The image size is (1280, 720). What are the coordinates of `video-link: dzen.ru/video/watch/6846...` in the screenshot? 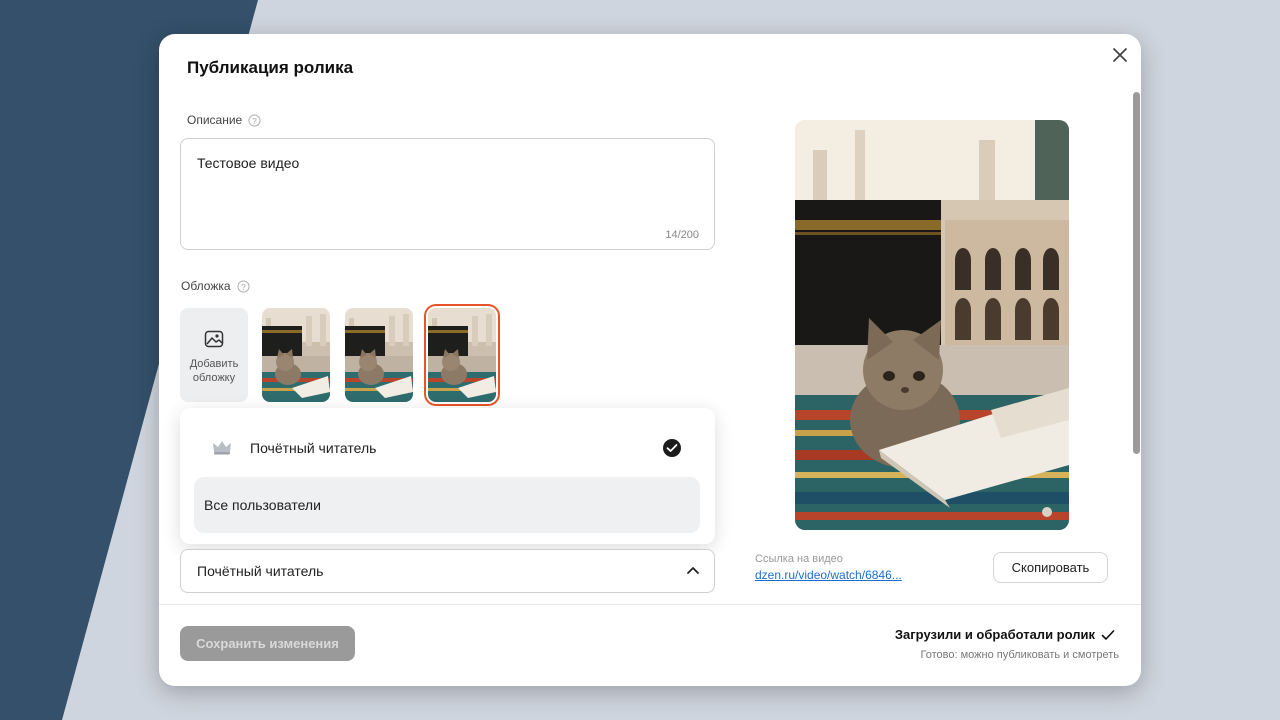 It's located at (828, 575).